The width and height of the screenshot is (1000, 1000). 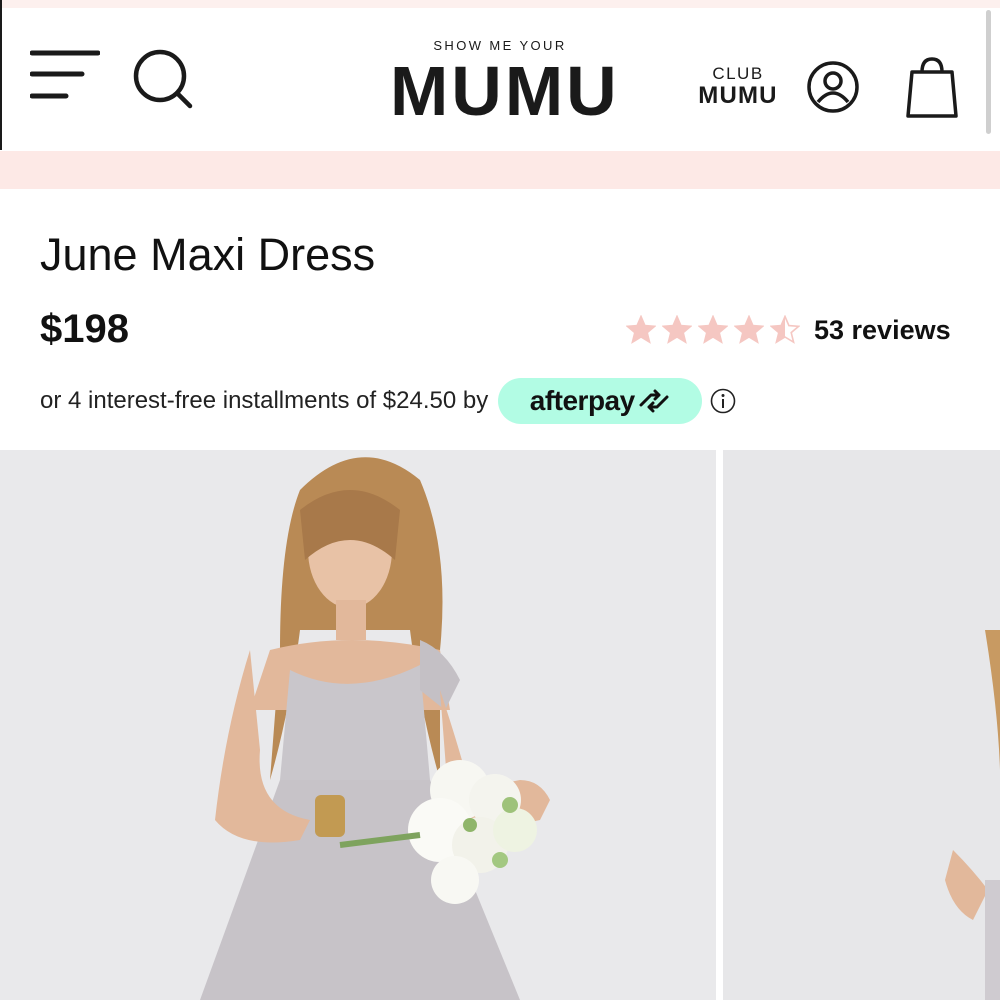 I want to click on left-edge-line, so click(x=1, y=75).